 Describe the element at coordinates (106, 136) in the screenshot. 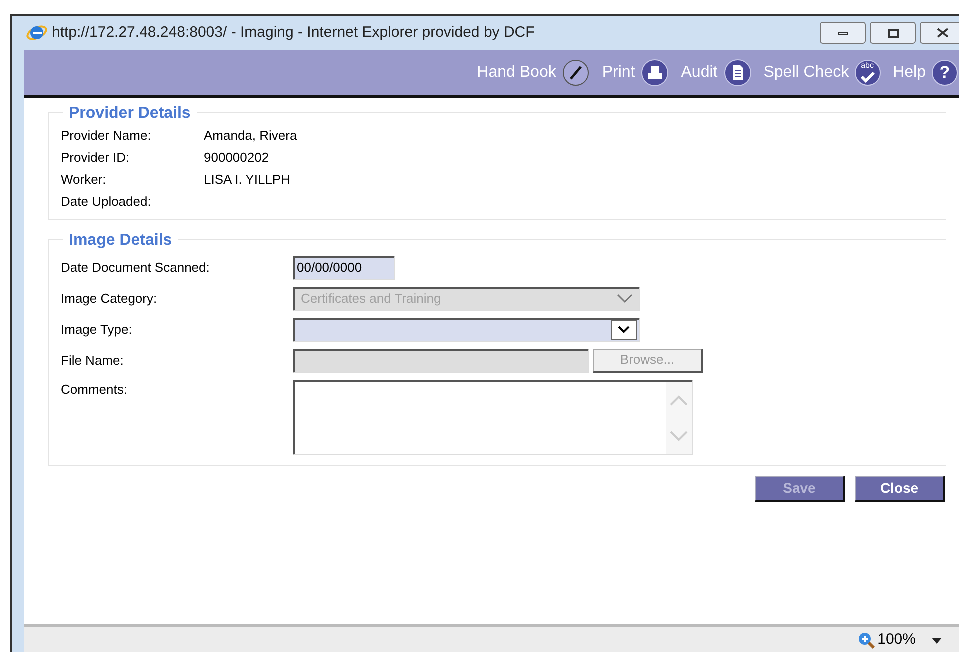

I see `field-label: Provider Name:` at that location.